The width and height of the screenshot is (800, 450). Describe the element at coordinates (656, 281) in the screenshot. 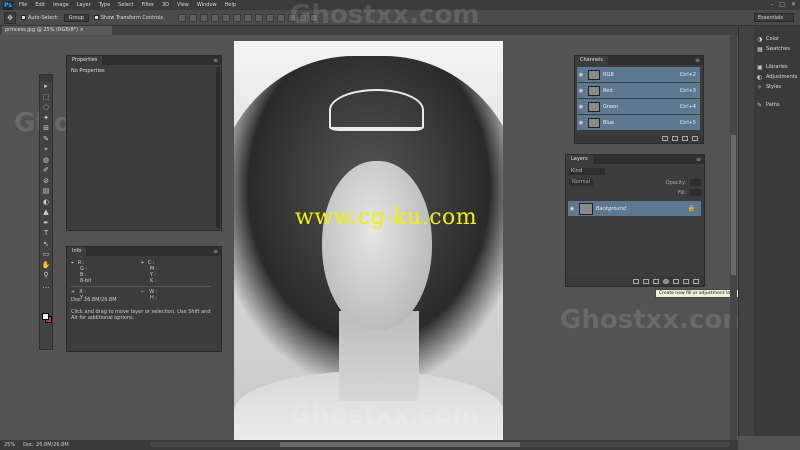

I see `layer-mask-icon` at that location.